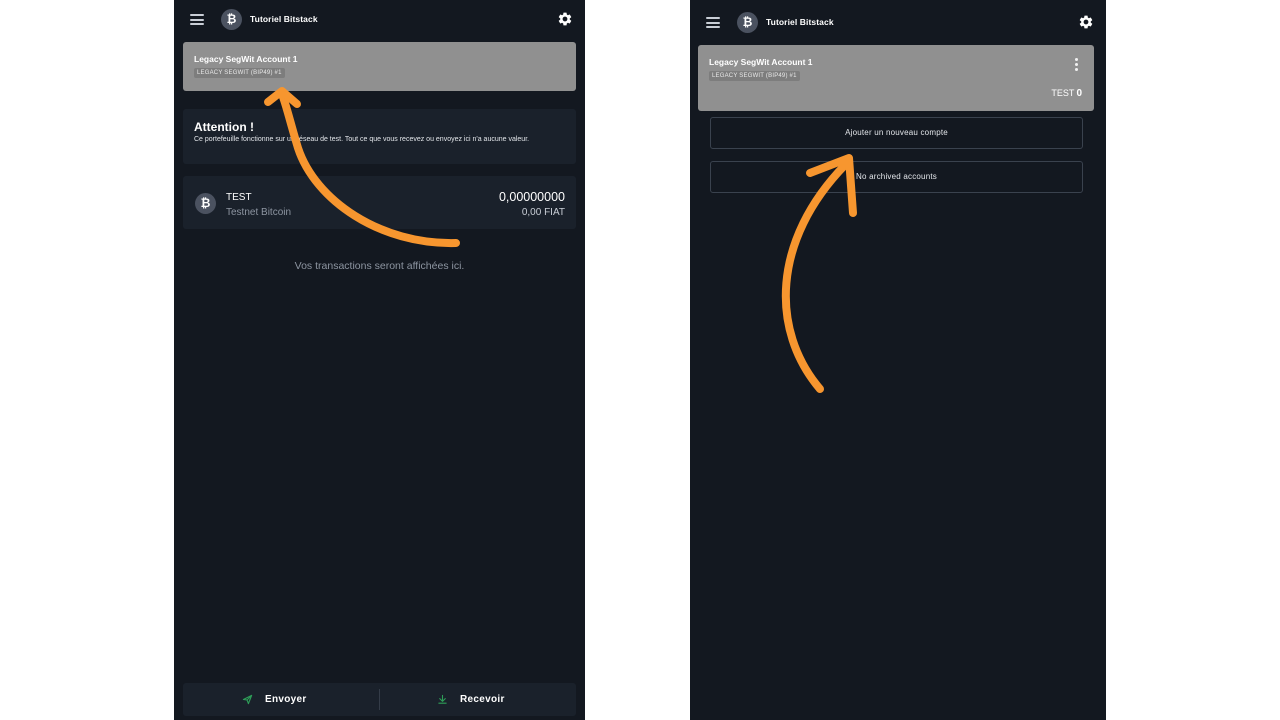  I want to click on asset-symbol: TEST, so click(239, 197).